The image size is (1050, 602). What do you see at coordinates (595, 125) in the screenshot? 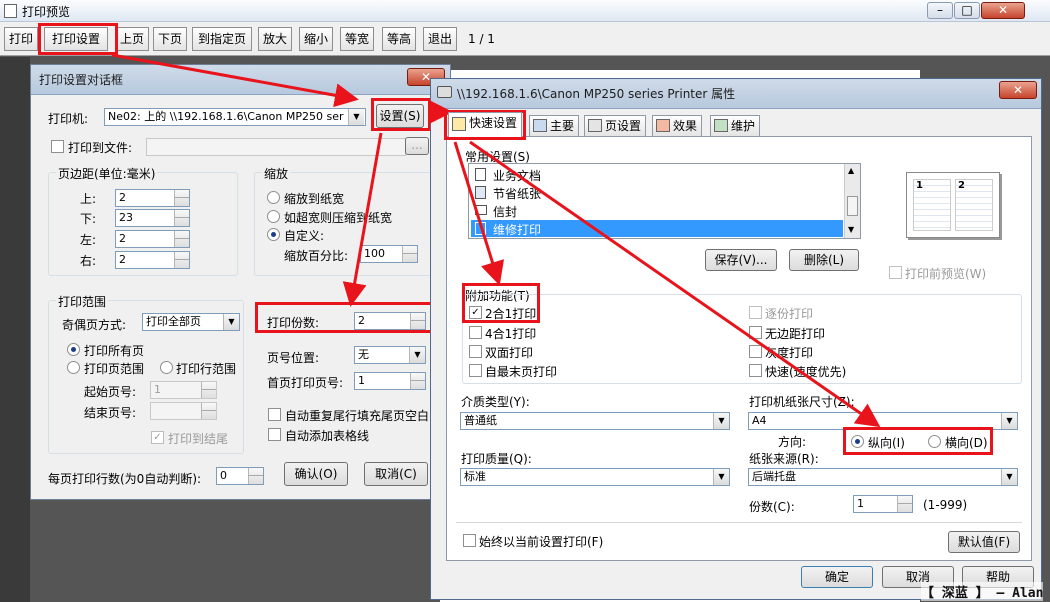
I see `page-setup-icon` at bounding box center [595, 125].